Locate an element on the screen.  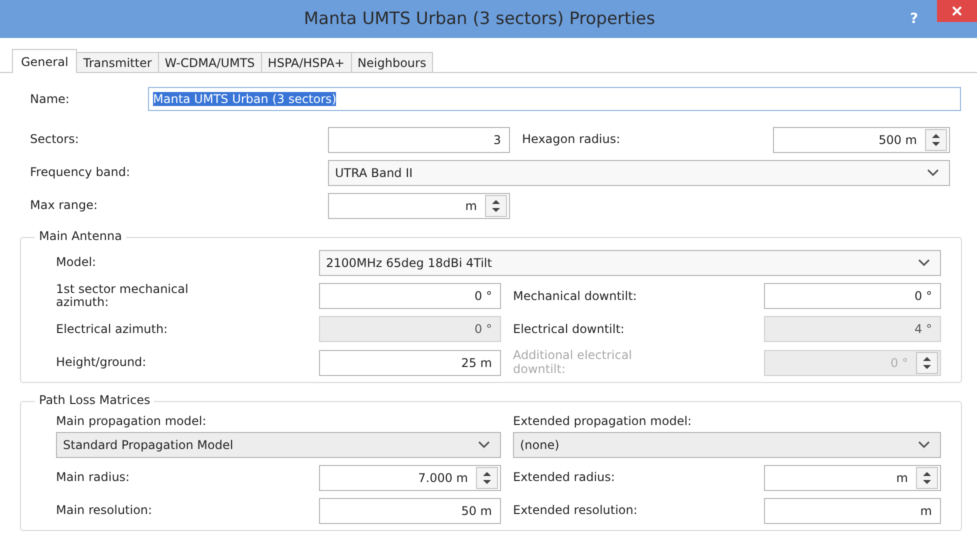
field-label: Electrical downtilt: is located at coordinates (568, 329).